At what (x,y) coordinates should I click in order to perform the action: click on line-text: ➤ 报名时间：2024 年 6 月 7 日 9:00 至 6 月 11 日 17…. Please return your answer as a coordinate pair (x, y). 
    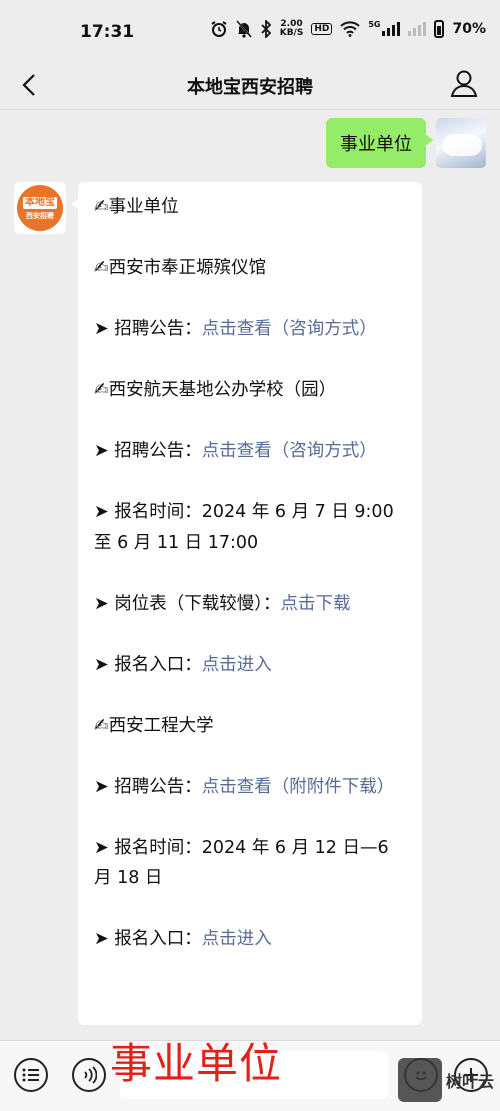
    Looking at the image, I should click on (244, 527).